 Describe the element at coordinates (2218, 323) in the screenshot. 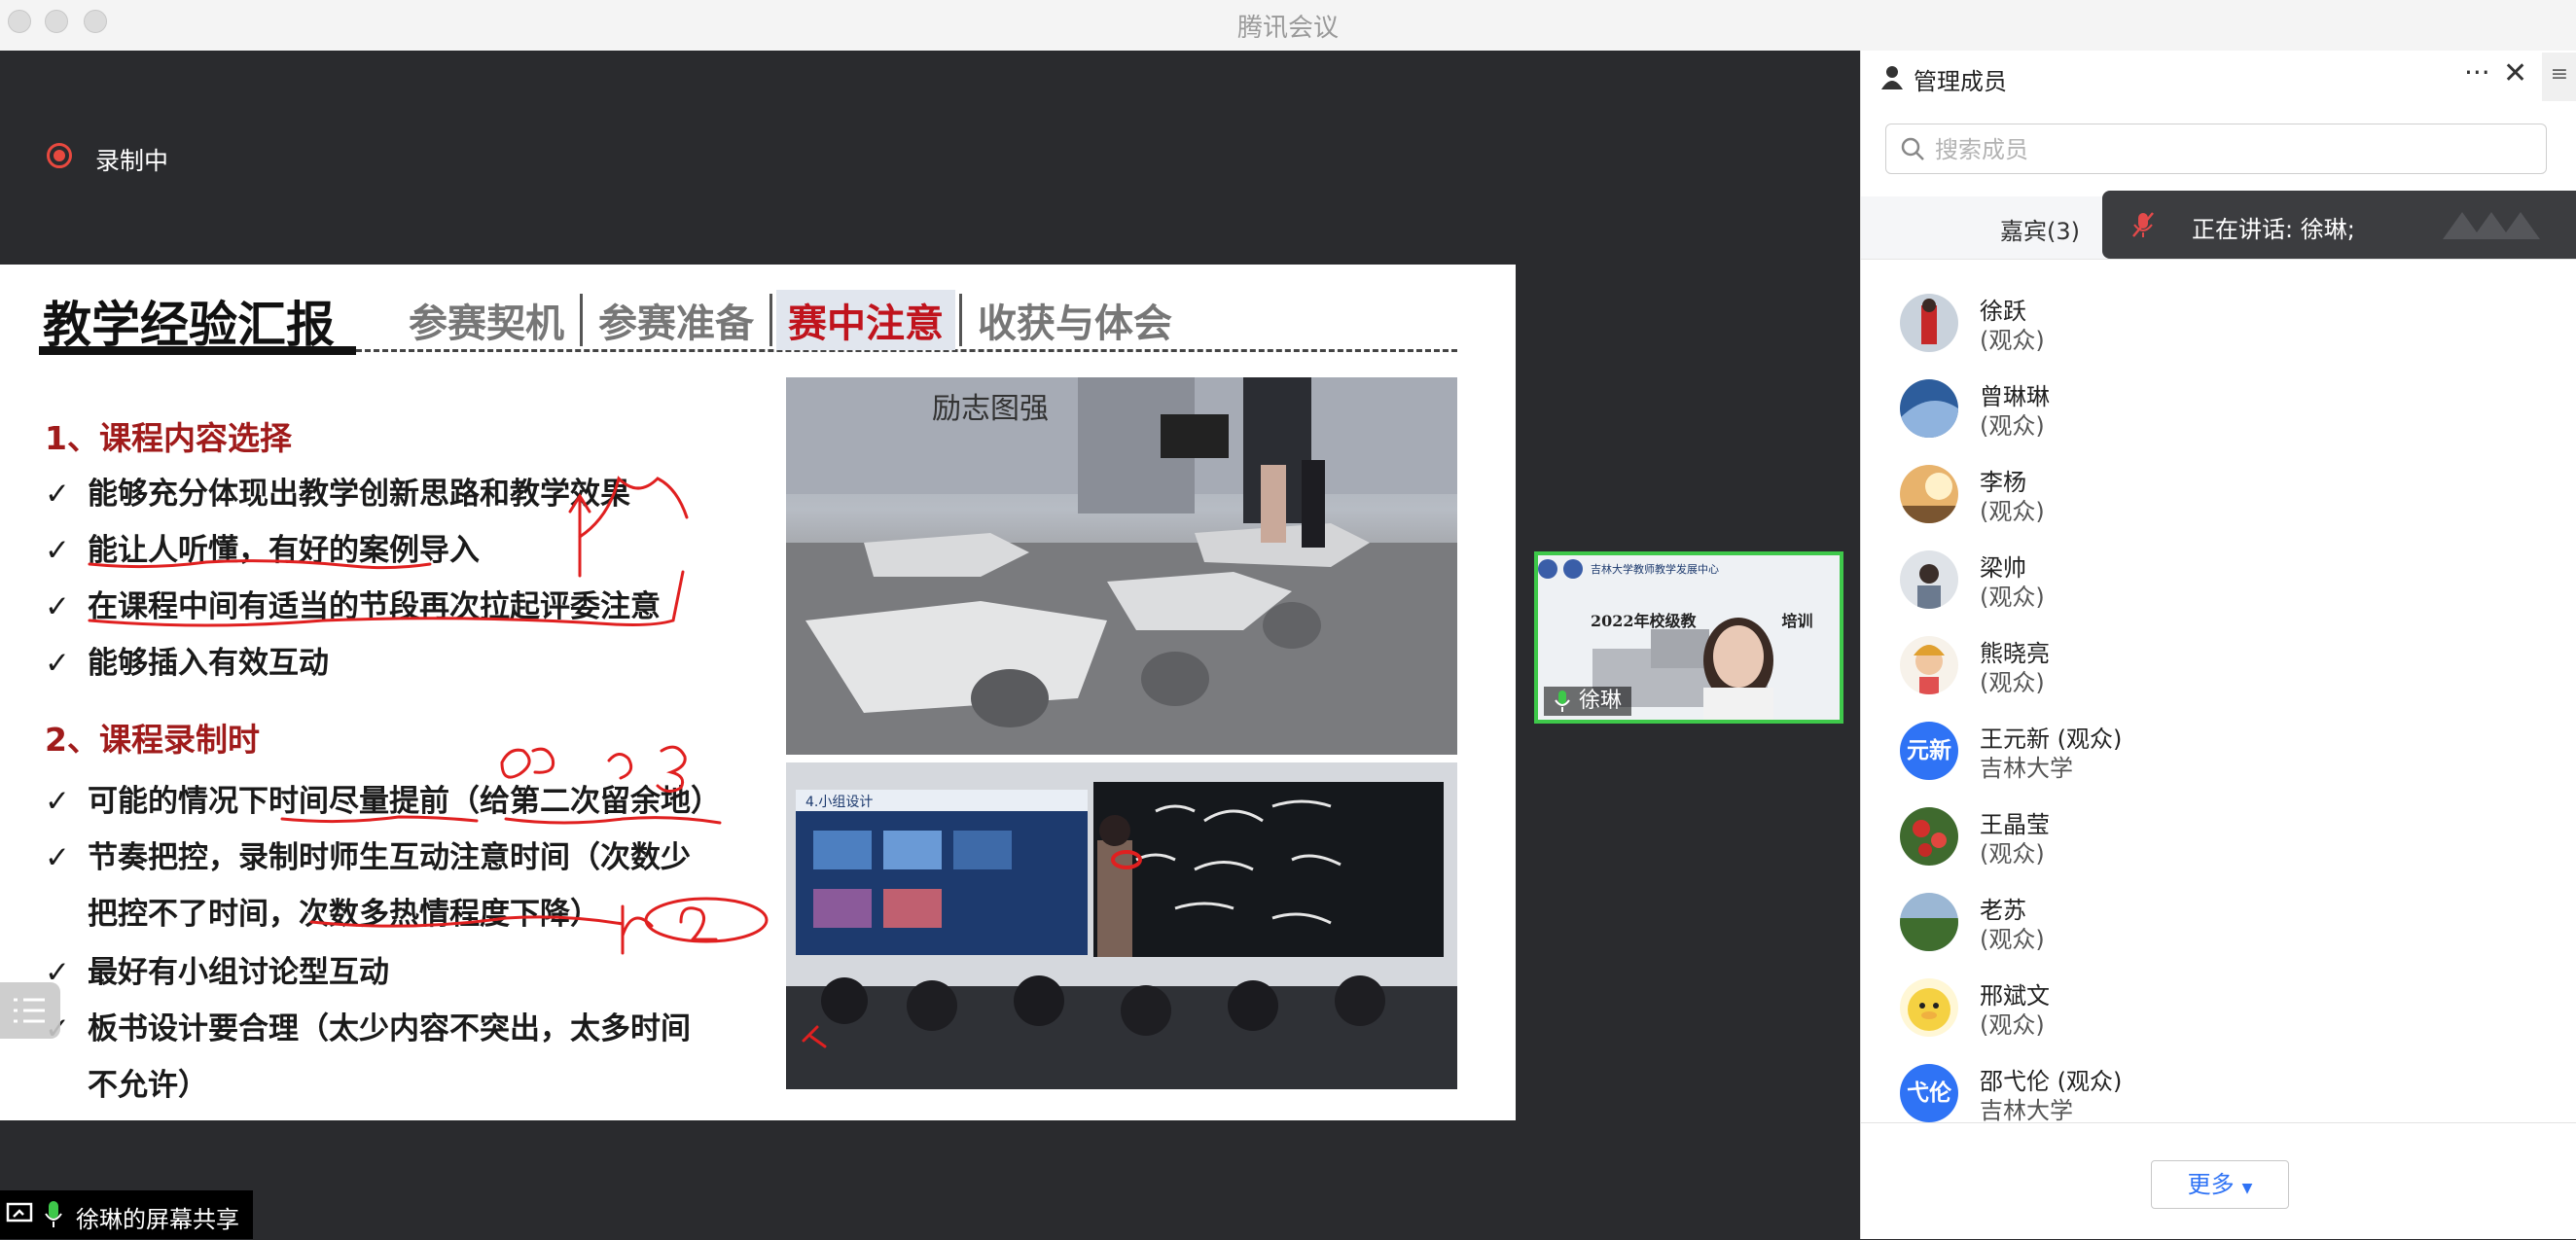

I see `member-item: 徐跃 (观众)` at that location.